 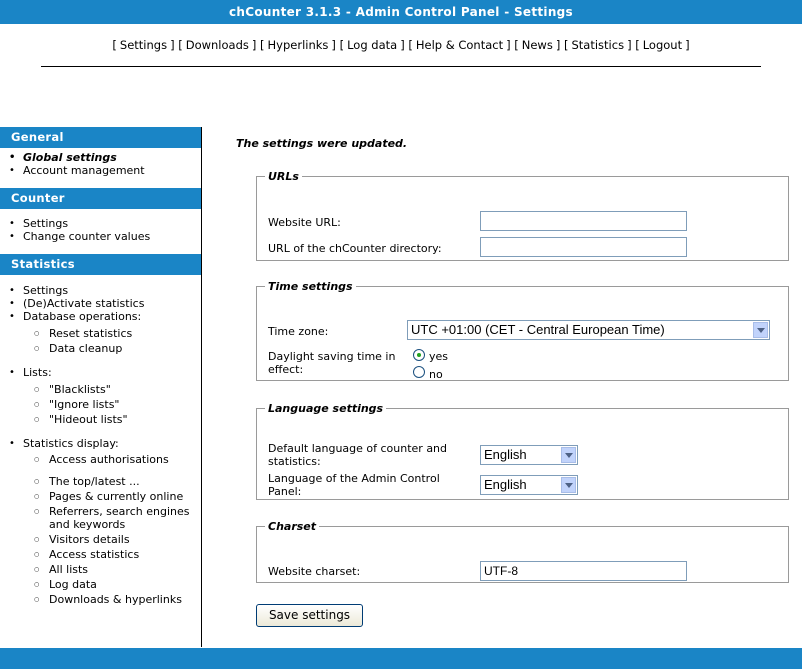 What do you see at coordinates (459, 45) in the screenshot?
I see `nav-help-contact: Help & Contact` at bounding box center [459, 45].